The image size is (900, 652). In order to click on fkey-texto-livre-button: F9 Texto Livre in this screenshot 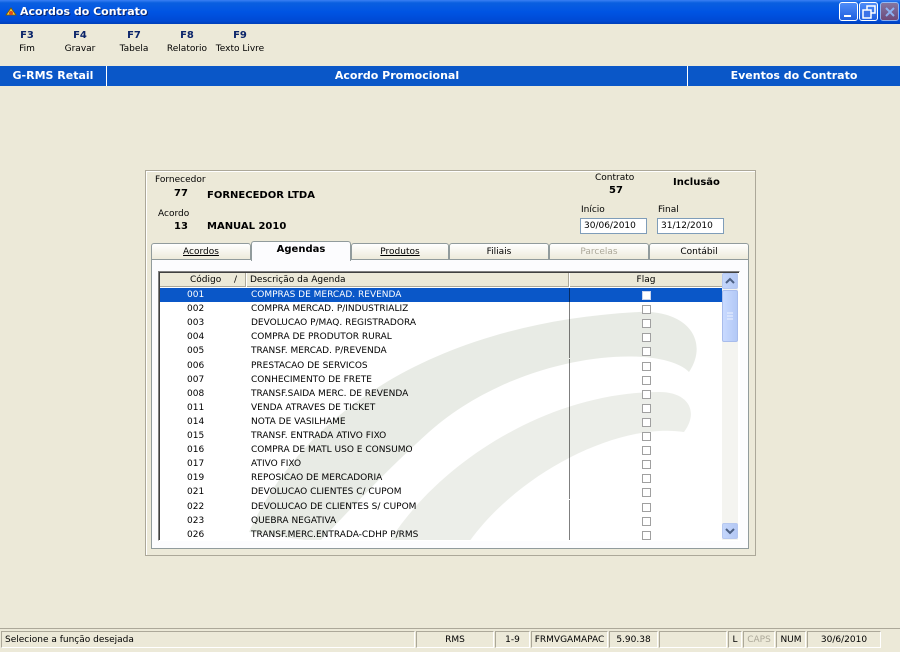, I will do `click(240, 42)`.